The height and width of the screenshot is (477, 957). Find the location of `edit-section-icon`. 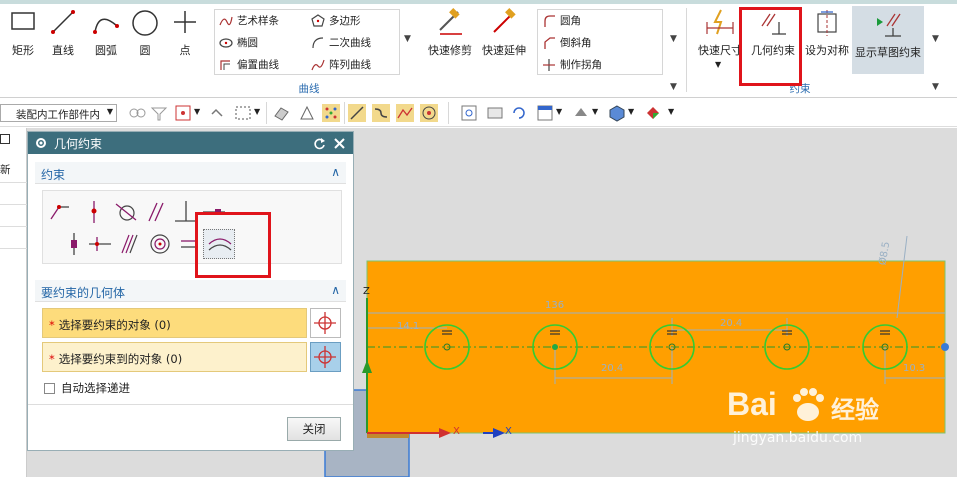

edit-section-icon is located at coordinates (653, 113).